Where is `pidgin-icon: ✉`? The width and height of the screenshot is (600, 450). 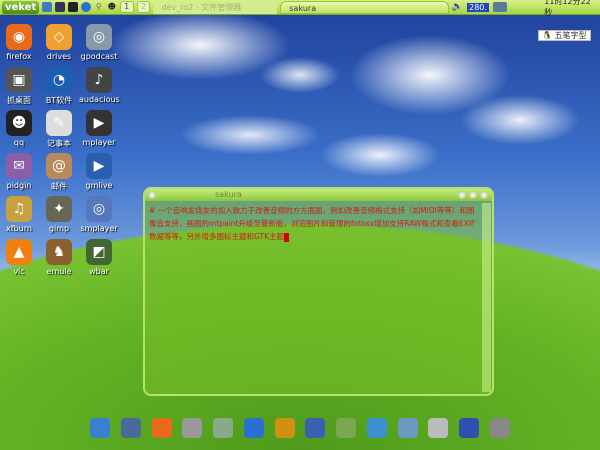
pidgin-icon: ✉ is located at coordinates (19, 166).